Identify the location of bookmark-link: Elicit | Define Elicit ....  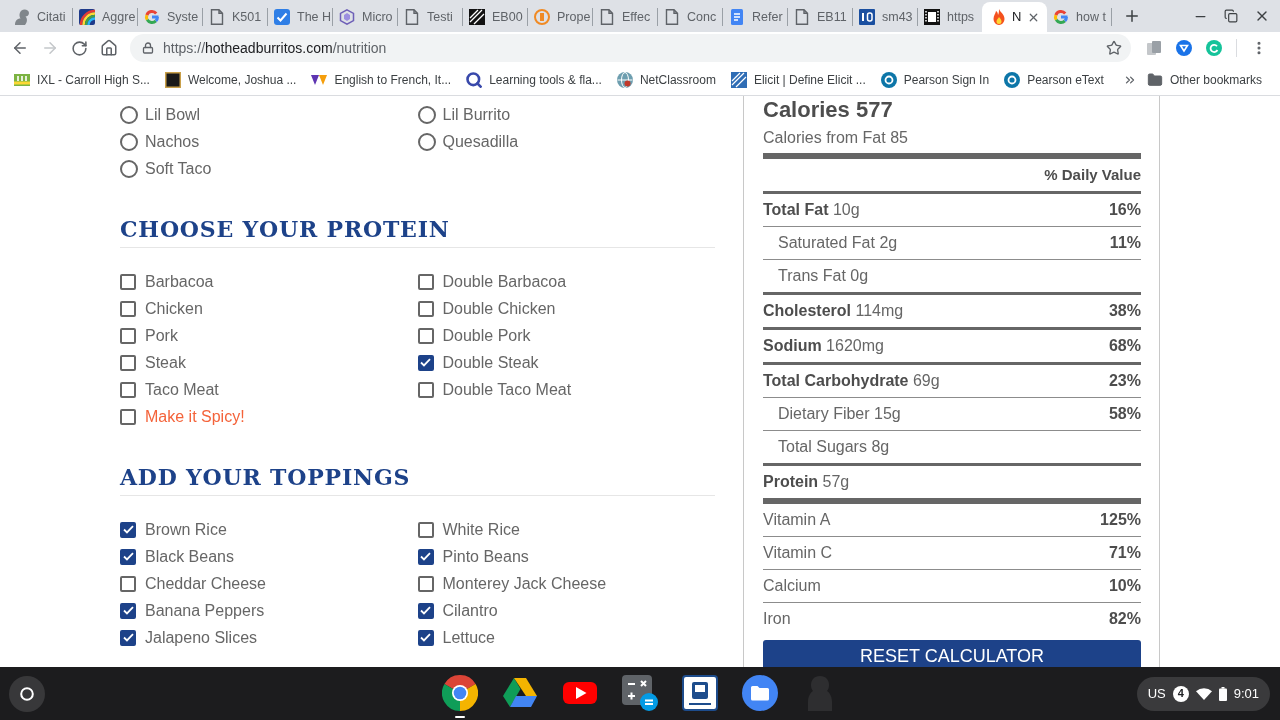
(798, 79).